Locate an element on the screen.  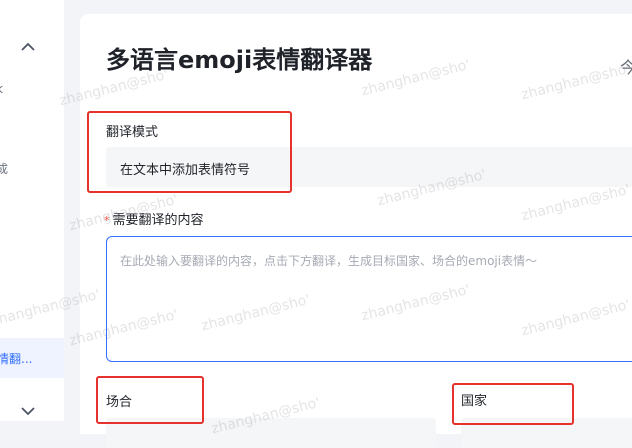
country-select is located at coordinates (546, 433).